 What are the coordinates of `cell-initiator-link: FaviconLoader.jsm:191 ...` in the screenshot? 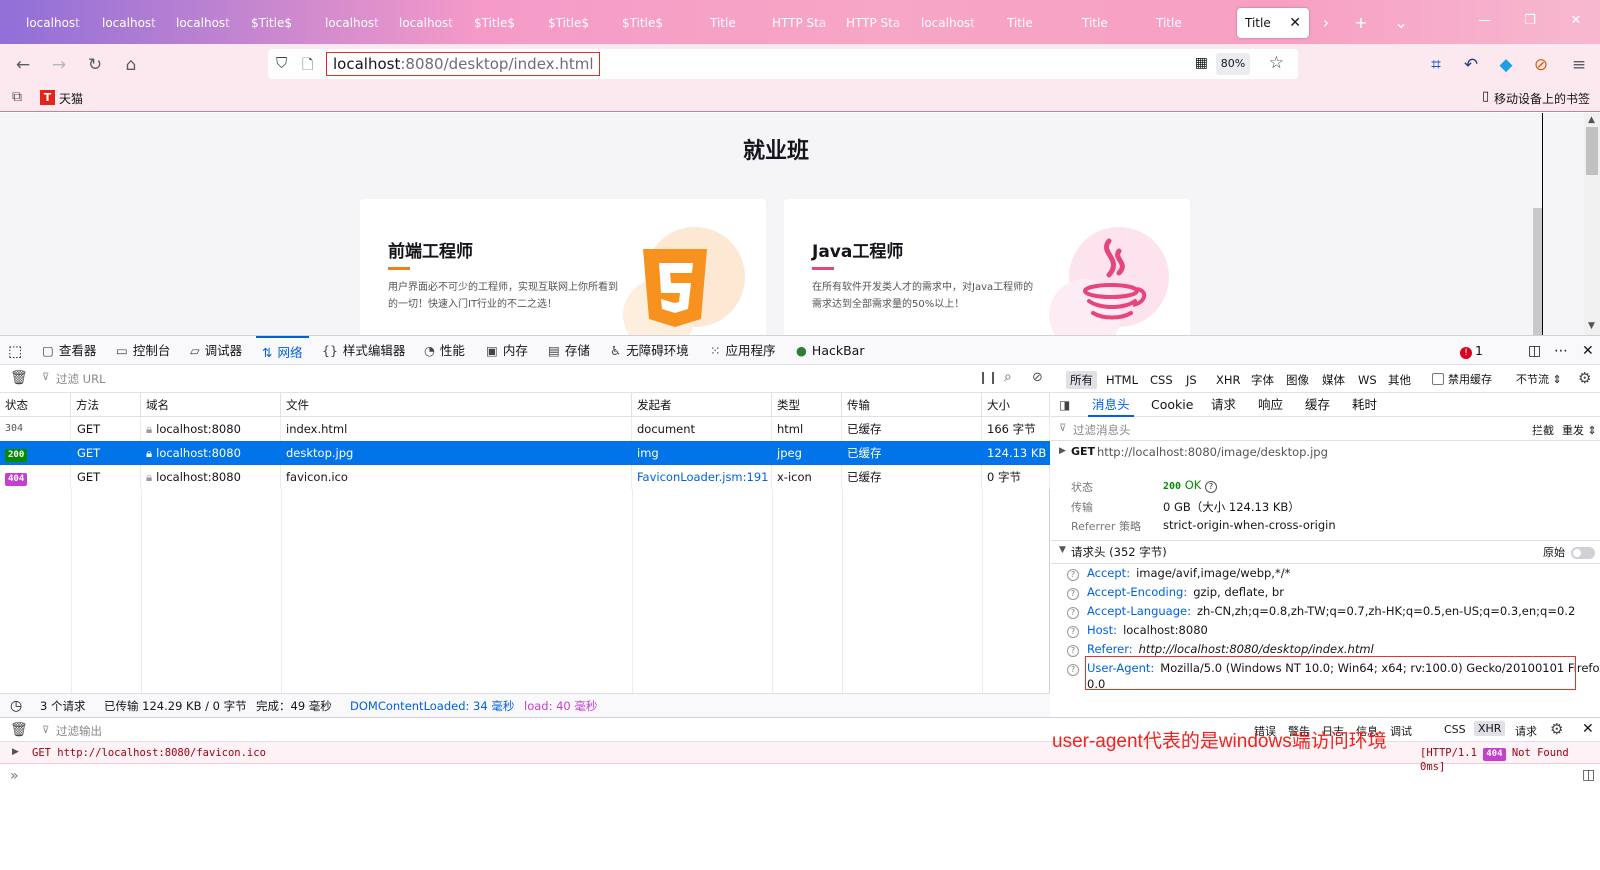 It's located at (702, 477).